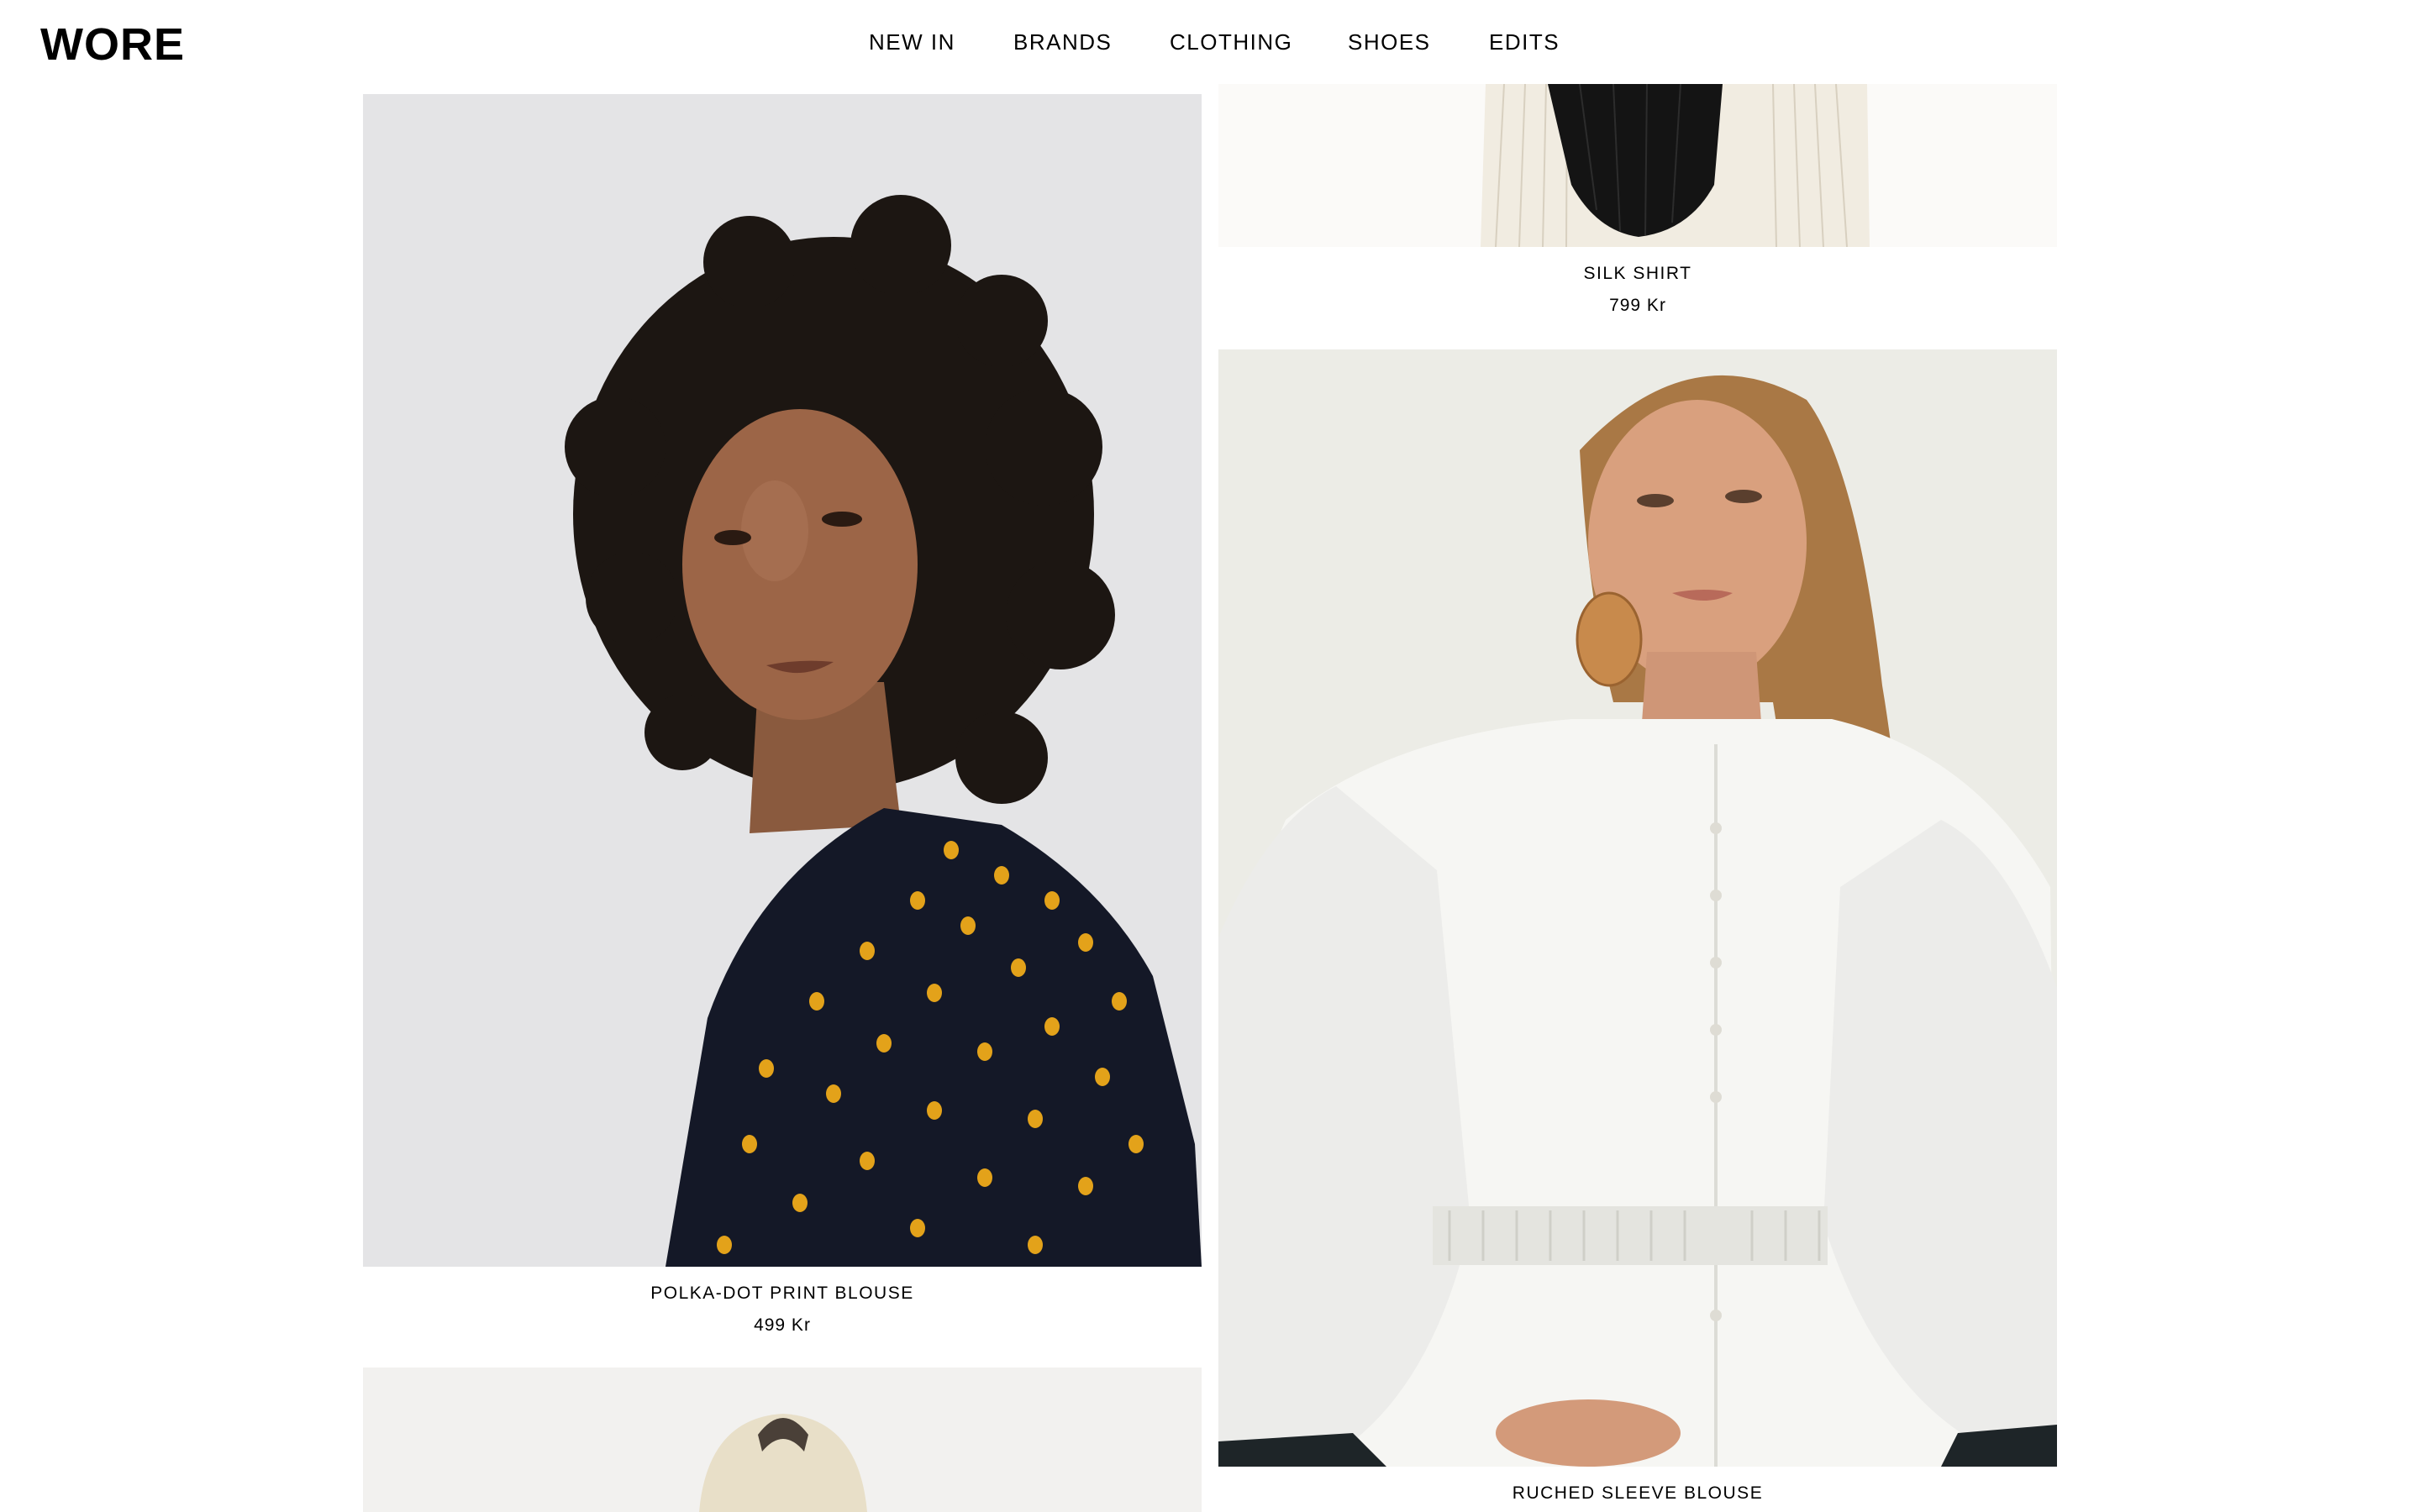 The image size is (2420, 1512). Describe the element at coordinates (1637, 305) in the screenshot. I see `product-price: 799 Kr` at that location.